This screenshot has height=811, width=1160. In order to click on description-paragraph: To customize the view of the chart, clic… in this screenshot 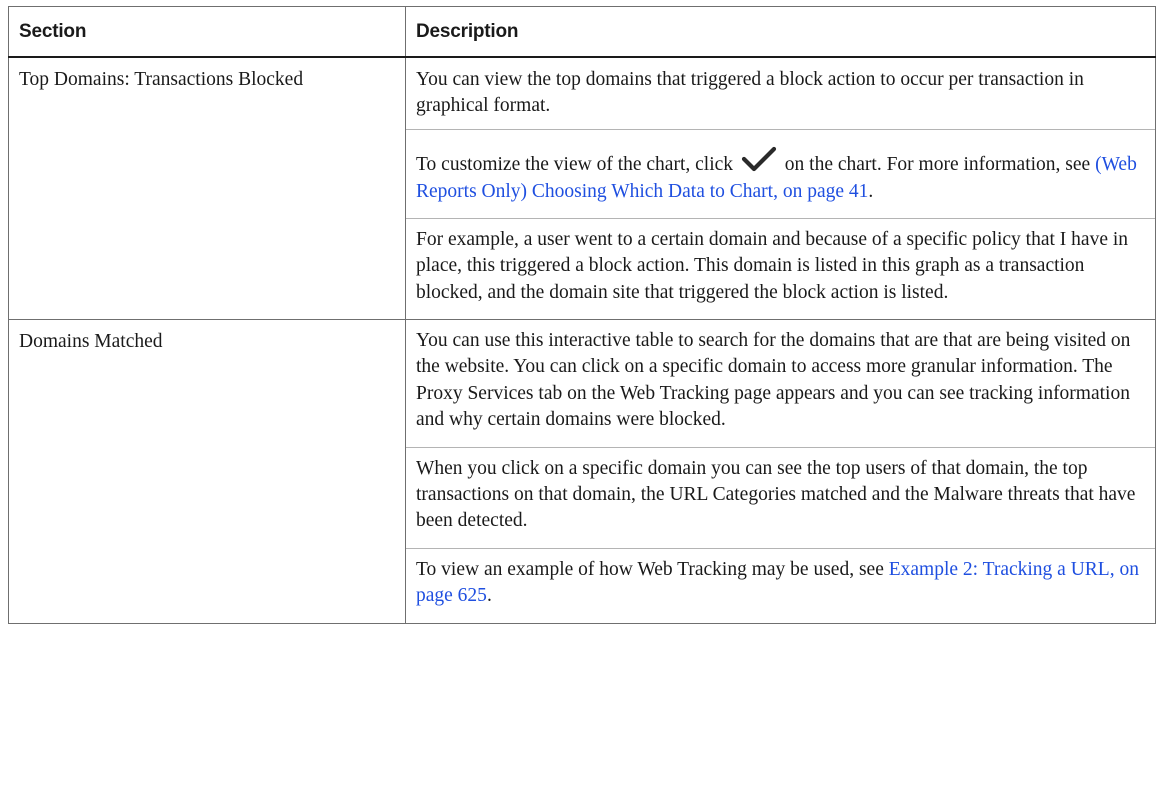, I will do `click(780, 173)`.